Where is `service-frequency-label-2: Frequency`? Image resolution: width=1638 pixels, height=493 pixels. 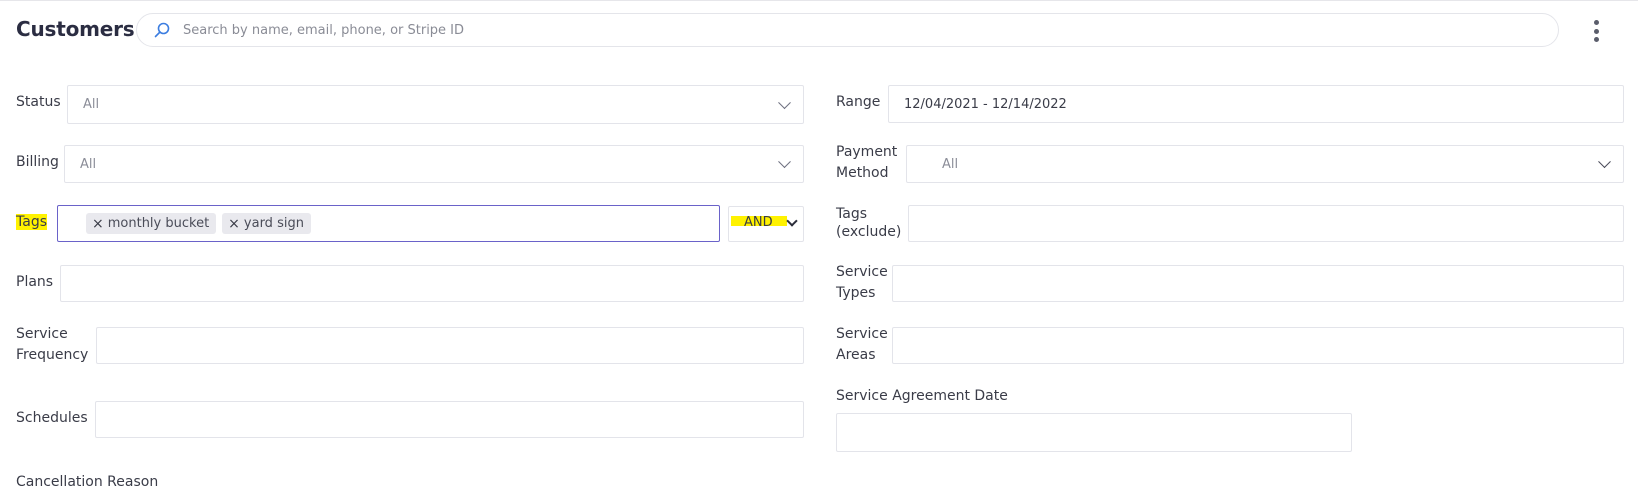
service-frequency-label-2: Frequency is located at coordinates (52, 355).